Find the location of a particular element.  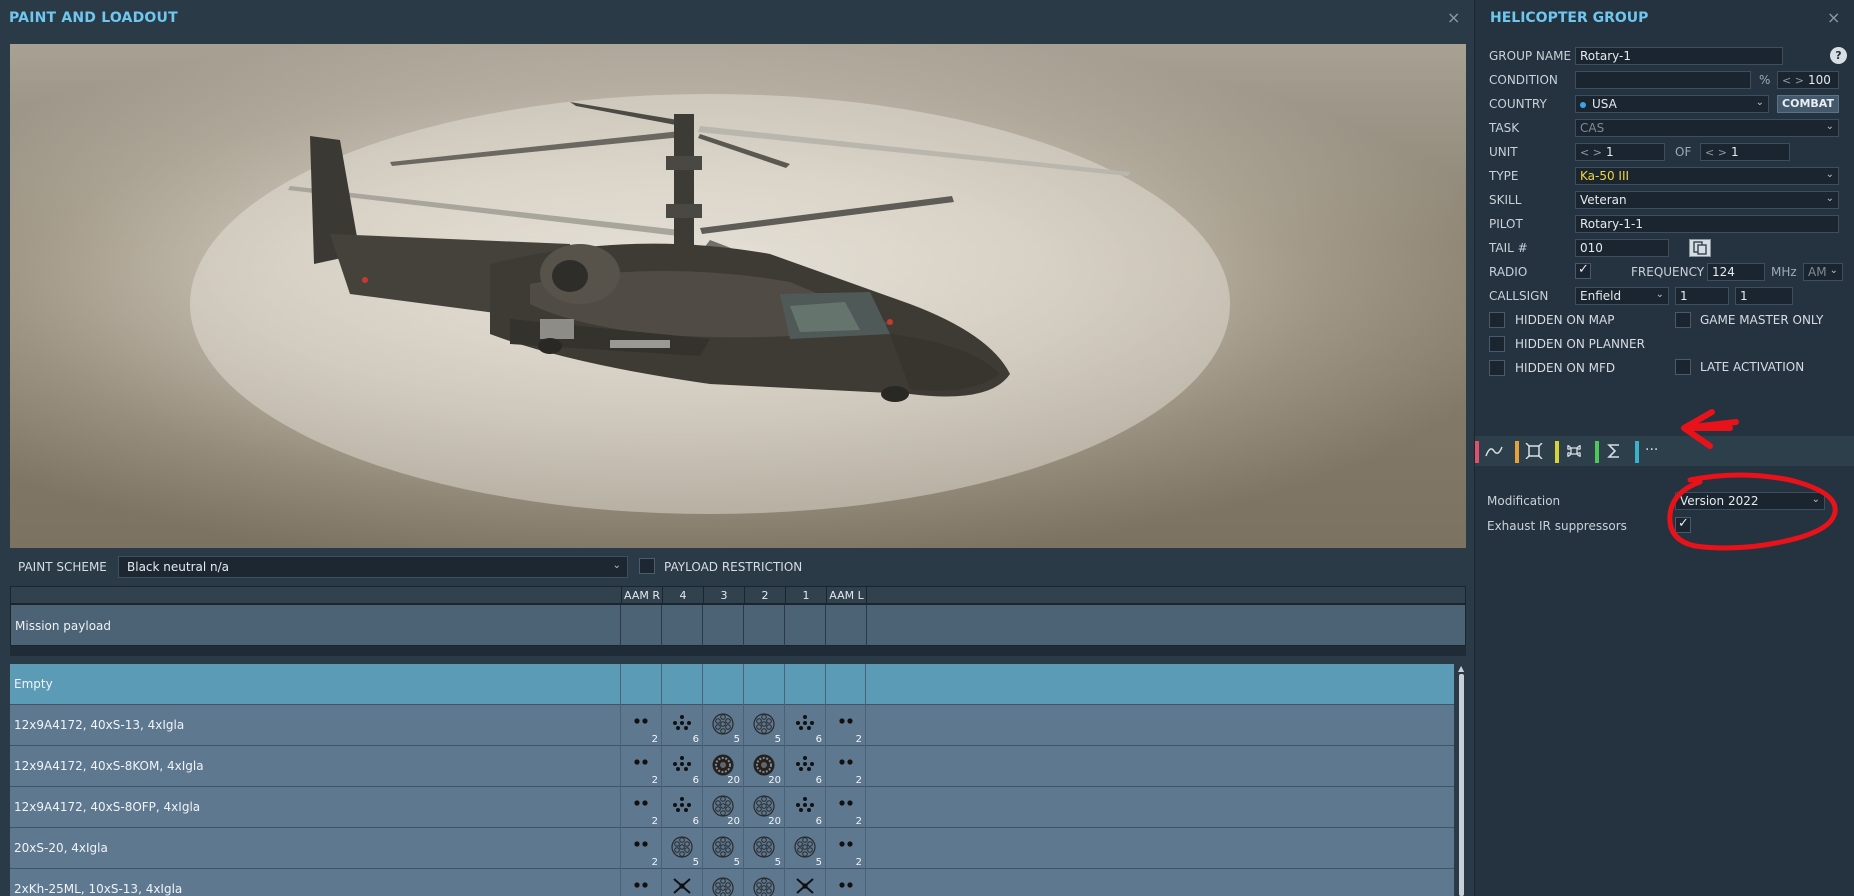

payload-row: 2xKh-25ML, 10xS-13, 4xIgla is located at coordinates (732, 882).